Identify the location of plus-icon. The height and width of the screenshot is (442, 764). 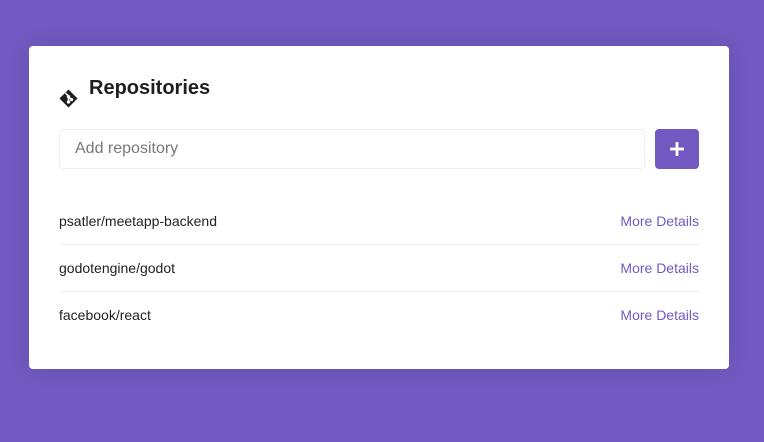
(677, 149).